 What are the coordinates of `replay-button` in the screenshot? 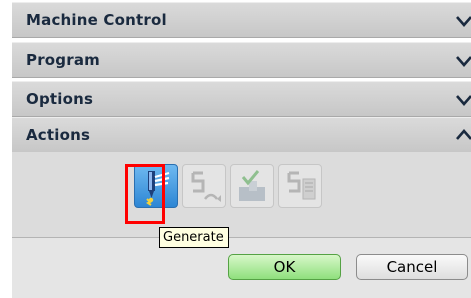 It's located at (204, 186).